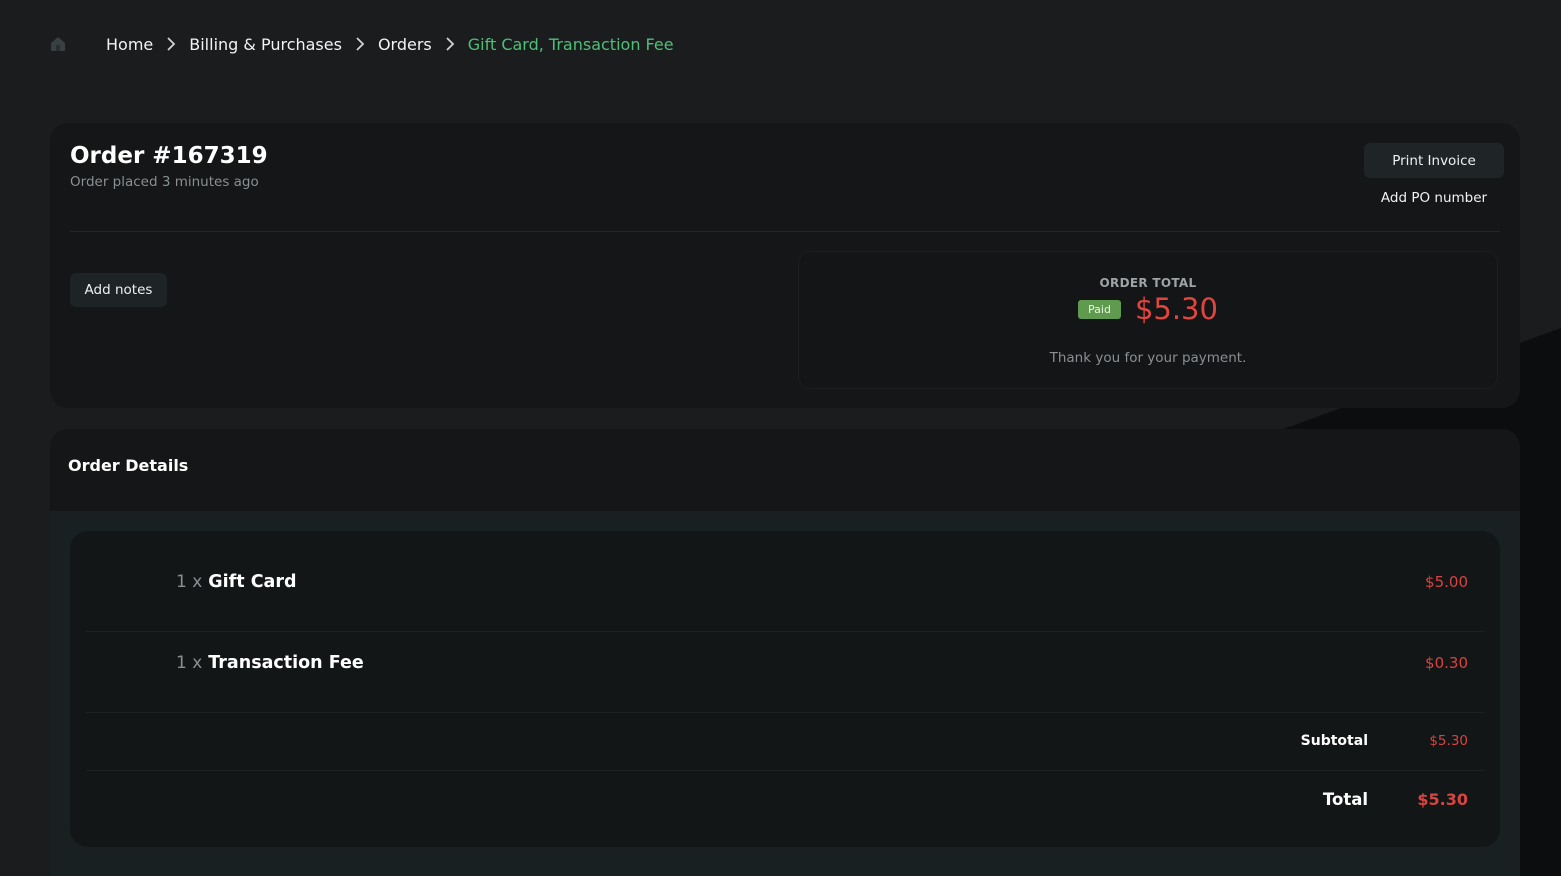 This screenshot has height=876, width=1561. What do you see at coordinates (1434, 198) in the screenshot?
I see `add-po-number-link: Add PO number` at bounding box center [1434, 198].